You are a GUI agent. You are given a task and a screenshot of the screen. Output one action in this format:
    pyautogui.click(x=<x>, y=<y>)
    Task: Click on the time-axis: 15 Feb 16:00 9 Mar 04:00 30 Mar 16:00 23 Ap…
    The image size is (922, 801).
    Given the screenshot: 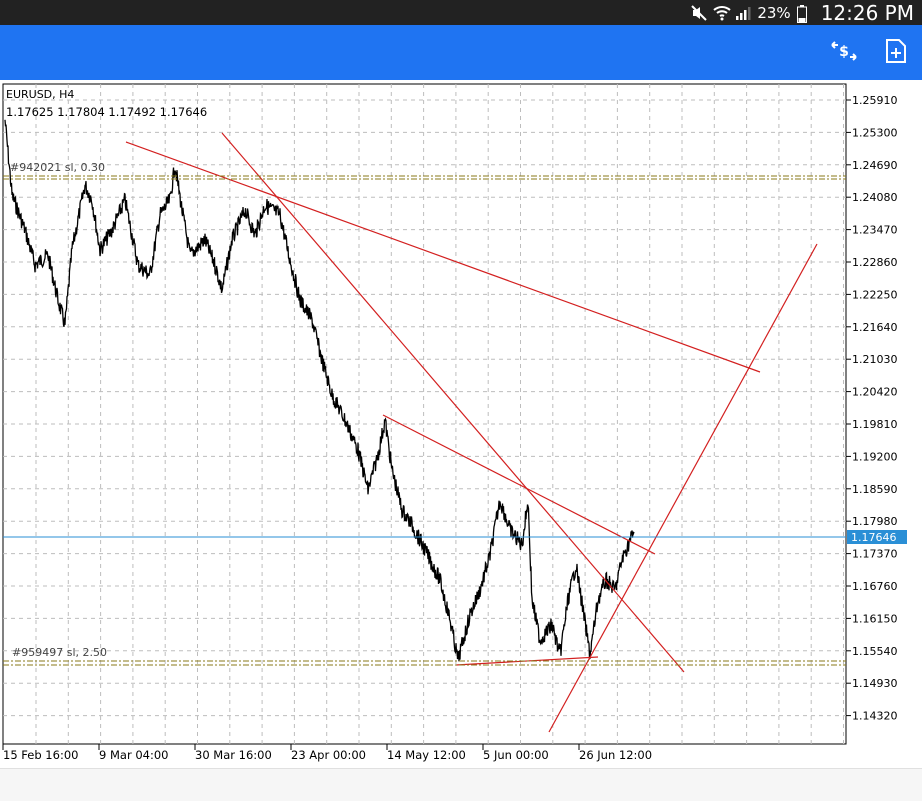 What is the action you would take?
    pyautogui.click(x=327, y=753)
    